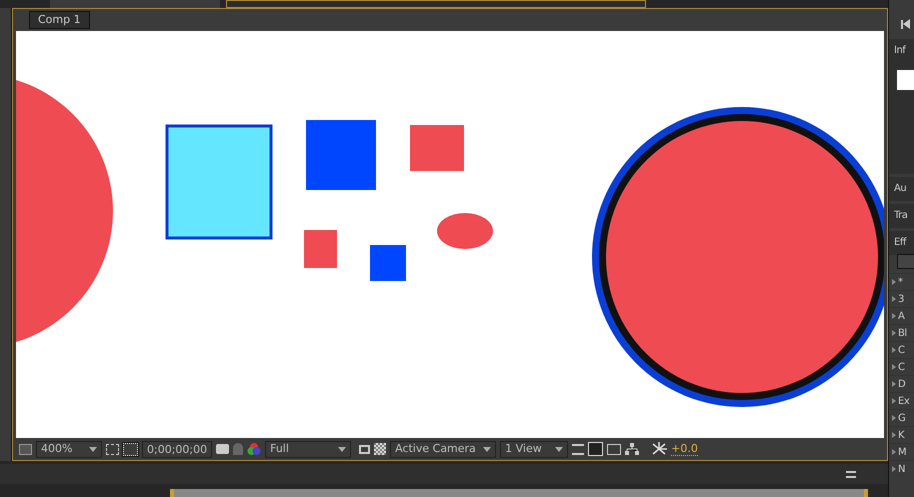 The image size is (914, 497). Describe the element at coordinates (130, 449) in the screenshot. I see `region-icon` at that location.